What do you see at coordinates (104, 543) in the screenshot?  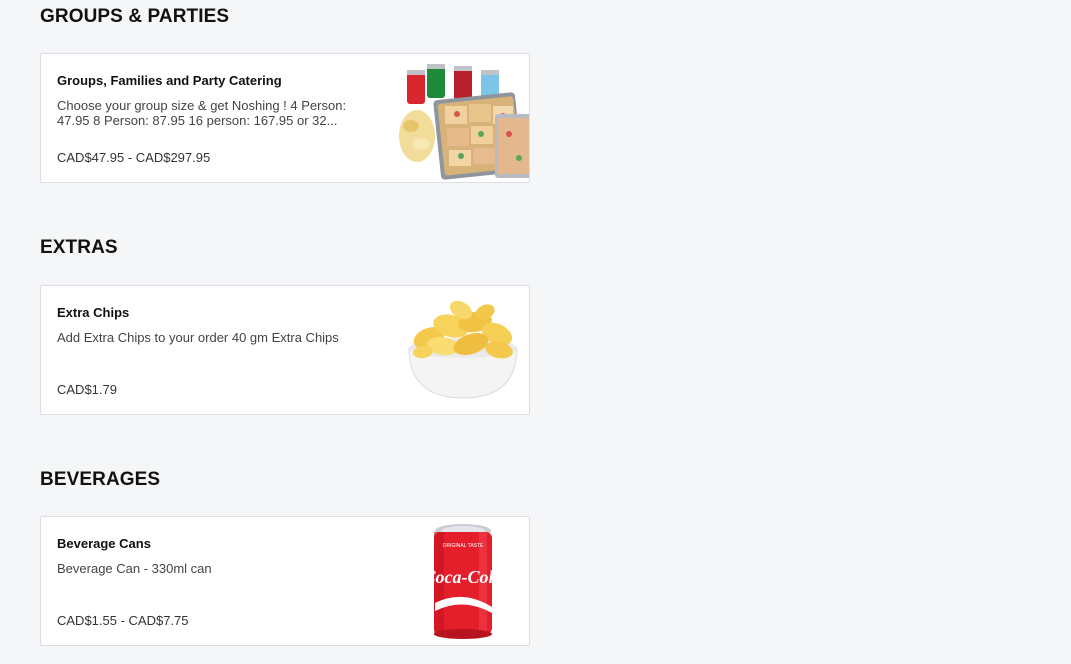 I see `item-name: Beverage Cans` at bounding box center [104, 543].